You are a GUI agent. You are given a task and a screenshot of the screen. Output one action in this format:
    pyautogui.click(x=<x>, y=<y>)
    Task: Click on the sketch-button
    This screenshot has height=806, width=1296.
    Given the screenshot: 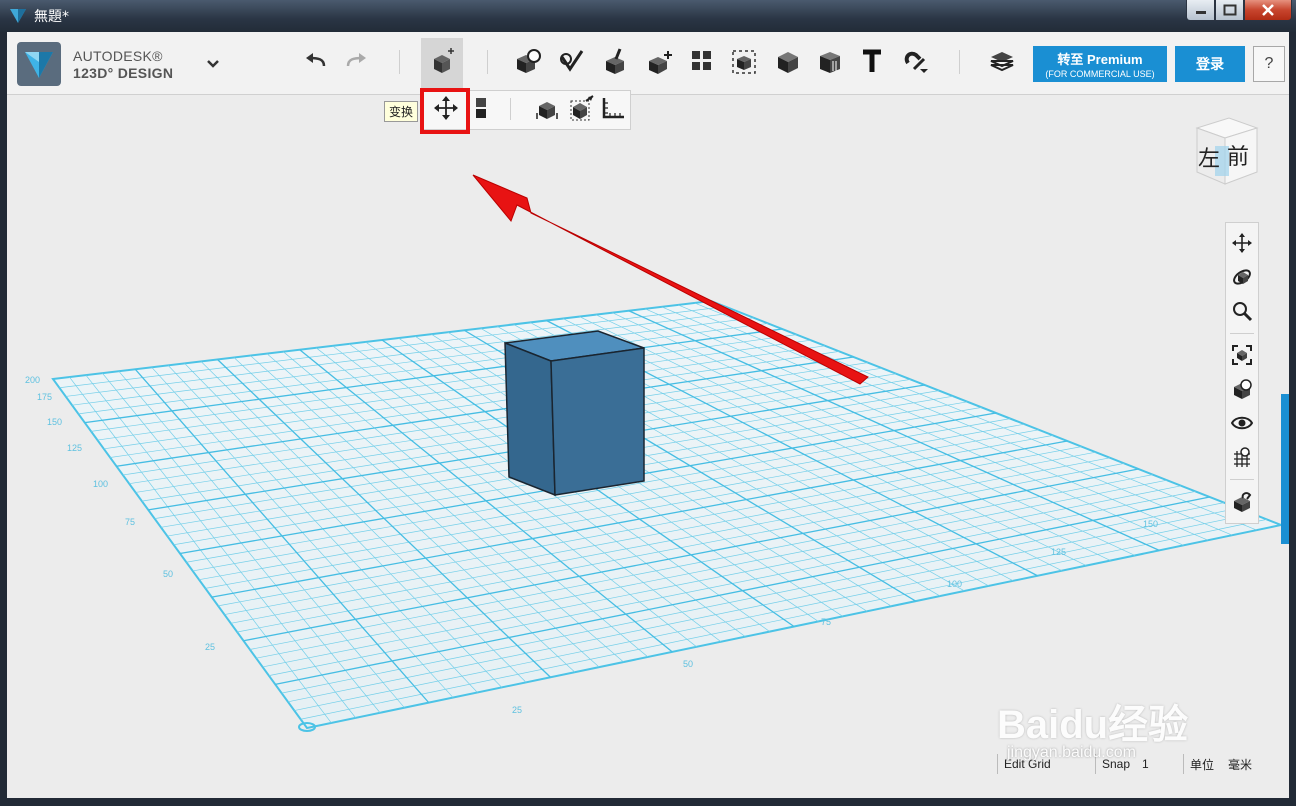 What is the action you would take?
    pyautogui.click(x=572, y=61)
    